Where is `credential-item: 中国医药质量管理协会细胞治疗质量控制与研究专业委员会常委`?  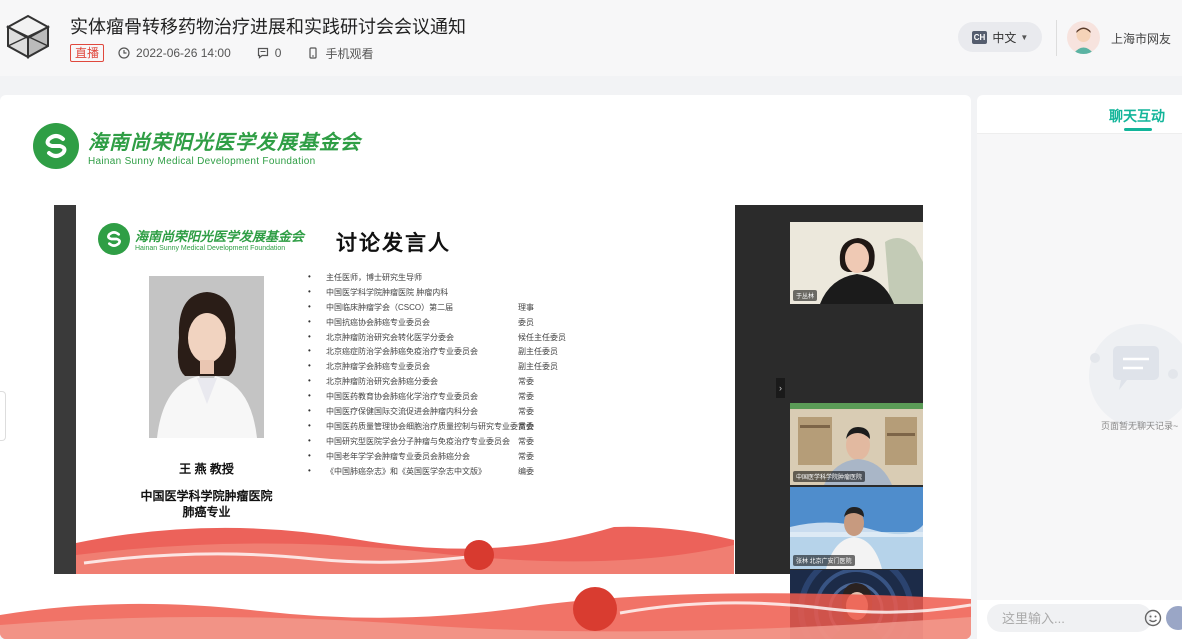
credential-item: 中国医药质量管理协会细胞治疗质量控制与研究专业委员会常委 is located at coordinates (458, 428).